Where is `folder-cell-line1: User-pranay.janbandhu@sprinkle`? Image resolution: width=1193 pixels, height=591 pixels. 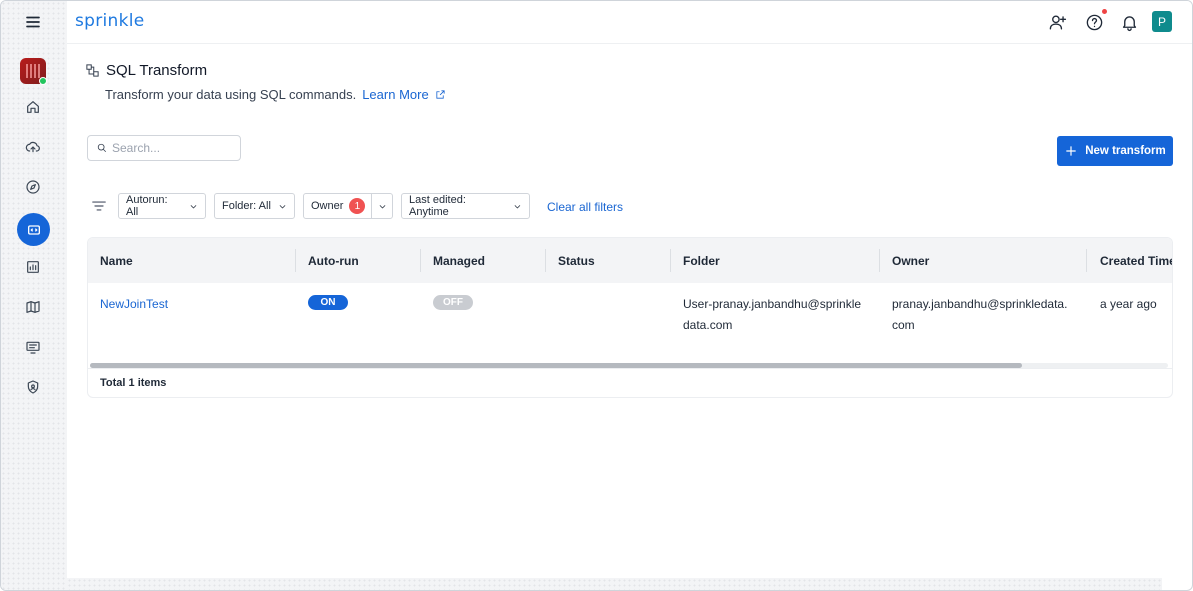 folder-cell-line1: User-pranay.janbandhu@sprinkle is located at coordinates (772, 304).